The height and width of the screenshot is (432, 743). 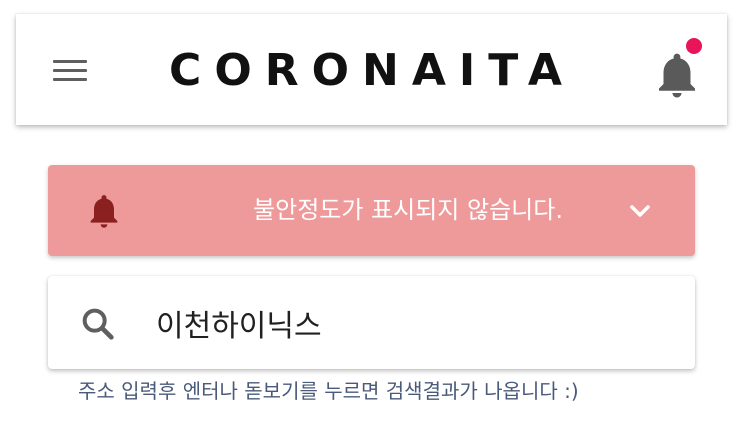 I want to click on alert-message: 불안정도가 표시되지 않습니다., so click(x=408, y=210).